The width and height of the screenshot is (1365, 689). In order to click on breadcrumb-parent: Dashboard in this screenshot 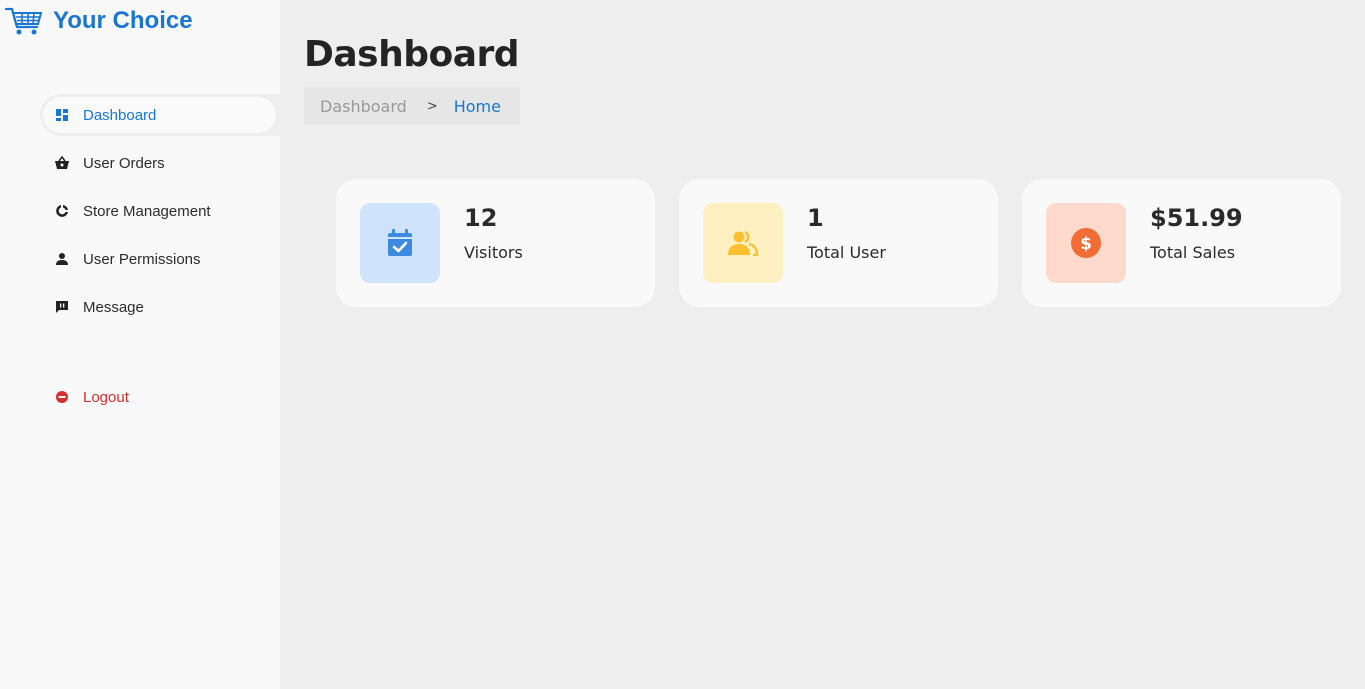, I will do `click(363, 106)`.